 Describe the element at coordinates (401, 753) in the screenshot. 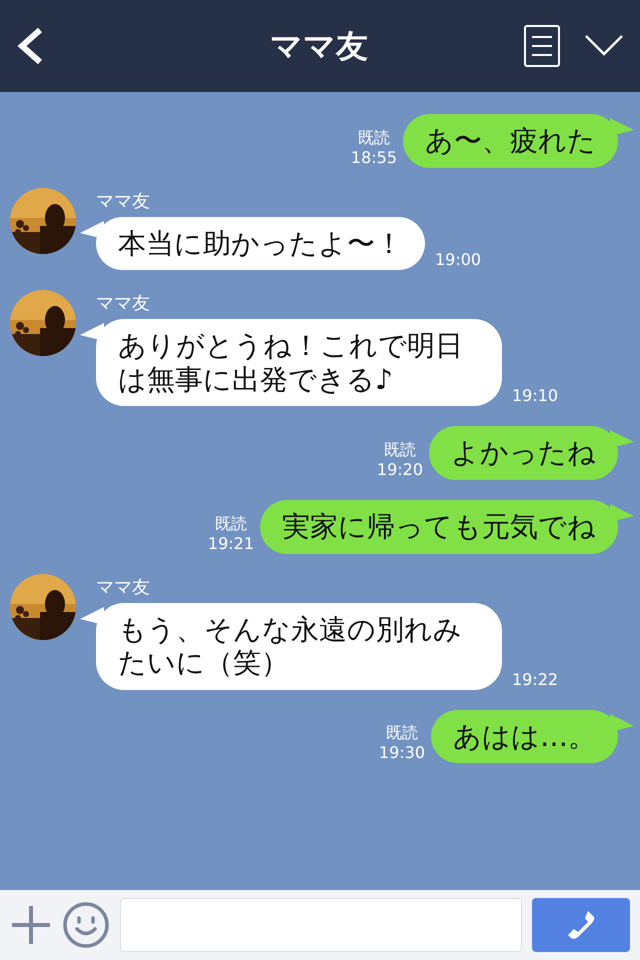

I see `timestamp: 19:30` at that location.